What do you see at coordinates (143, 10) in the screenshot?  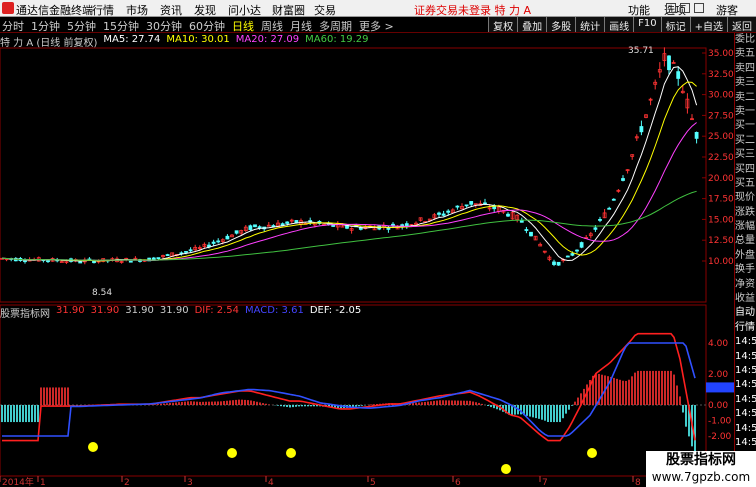 I see `menu-market: 市场` at bounding box center [143, 10].